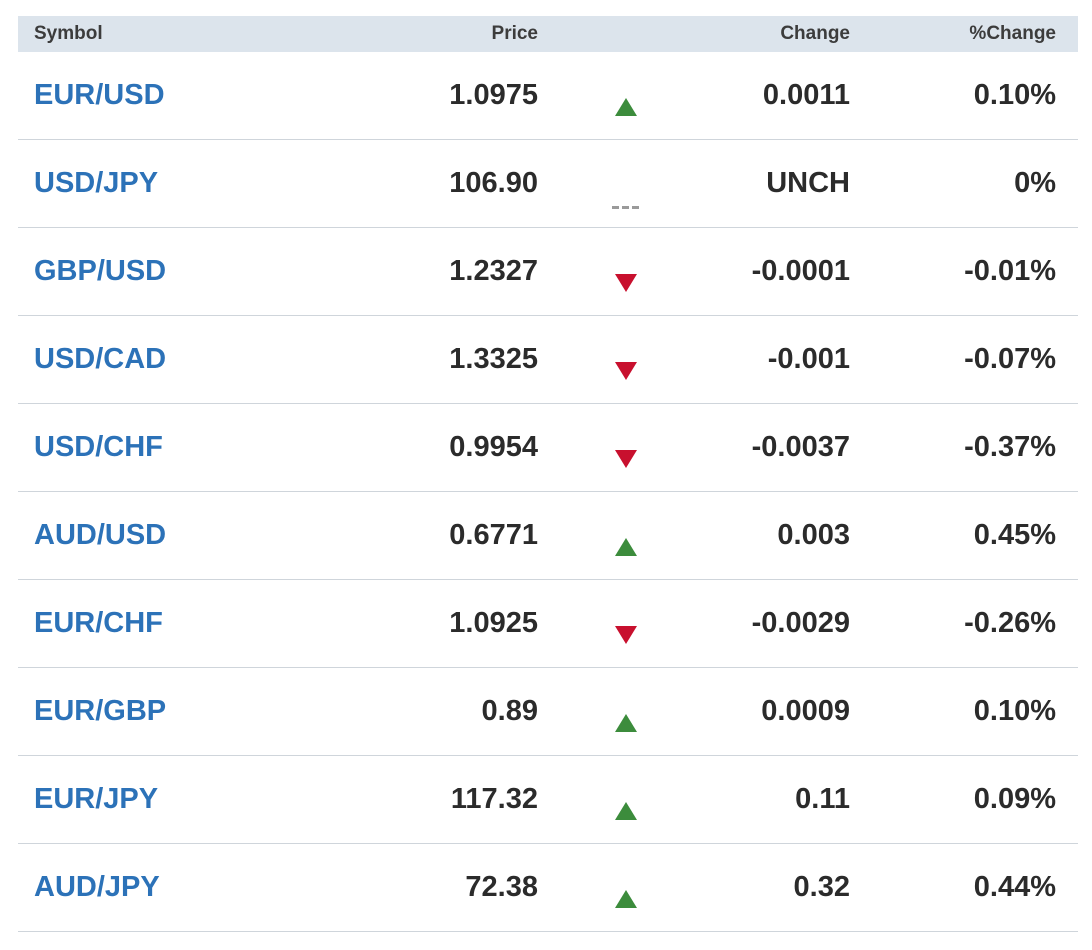 This screenshot has width=1092, height=950. I want to click on symbol-cell: USD/CAD, so click(218, 359).